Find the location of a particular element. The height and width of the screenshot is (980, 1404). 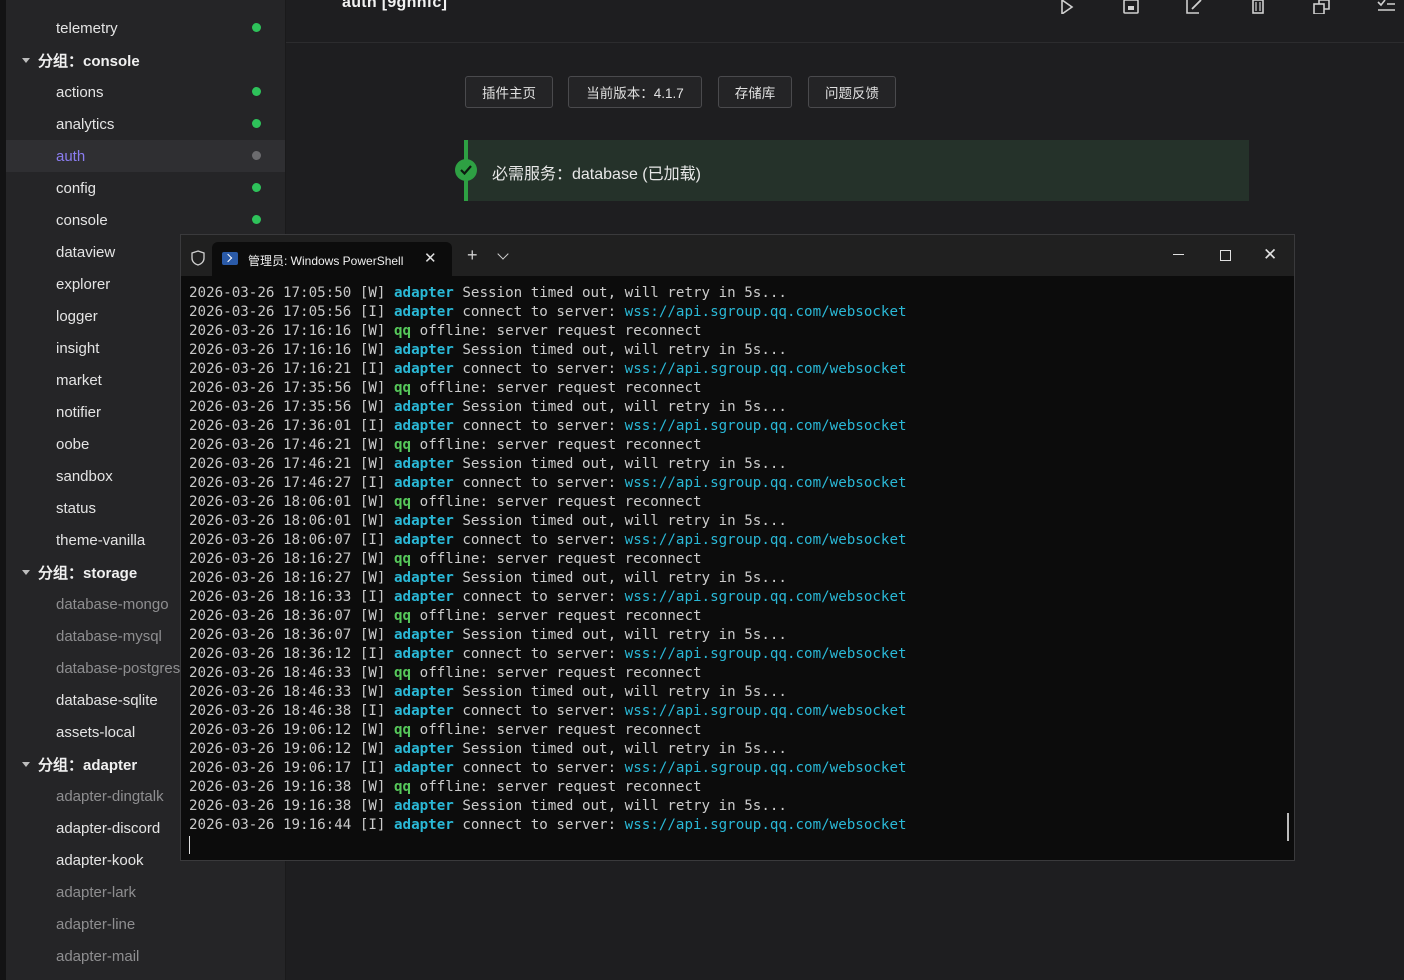

sidebar-item: telemetry is located at coordinates (145, 28).